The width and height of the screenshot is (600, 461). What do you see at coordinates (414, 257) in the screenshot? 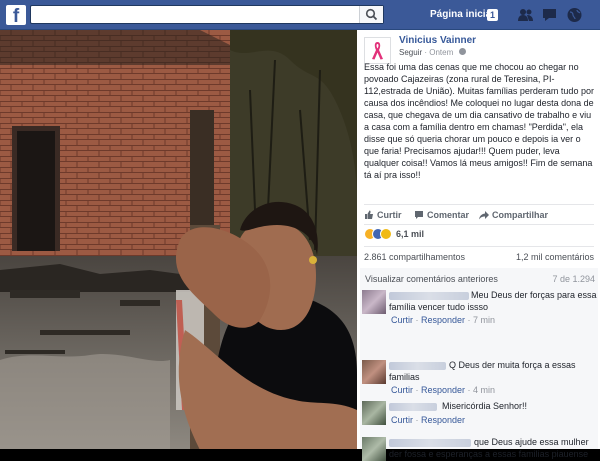
I see `shares-count: 2.861 compartilhamentos` at bounding box center [414, 257].